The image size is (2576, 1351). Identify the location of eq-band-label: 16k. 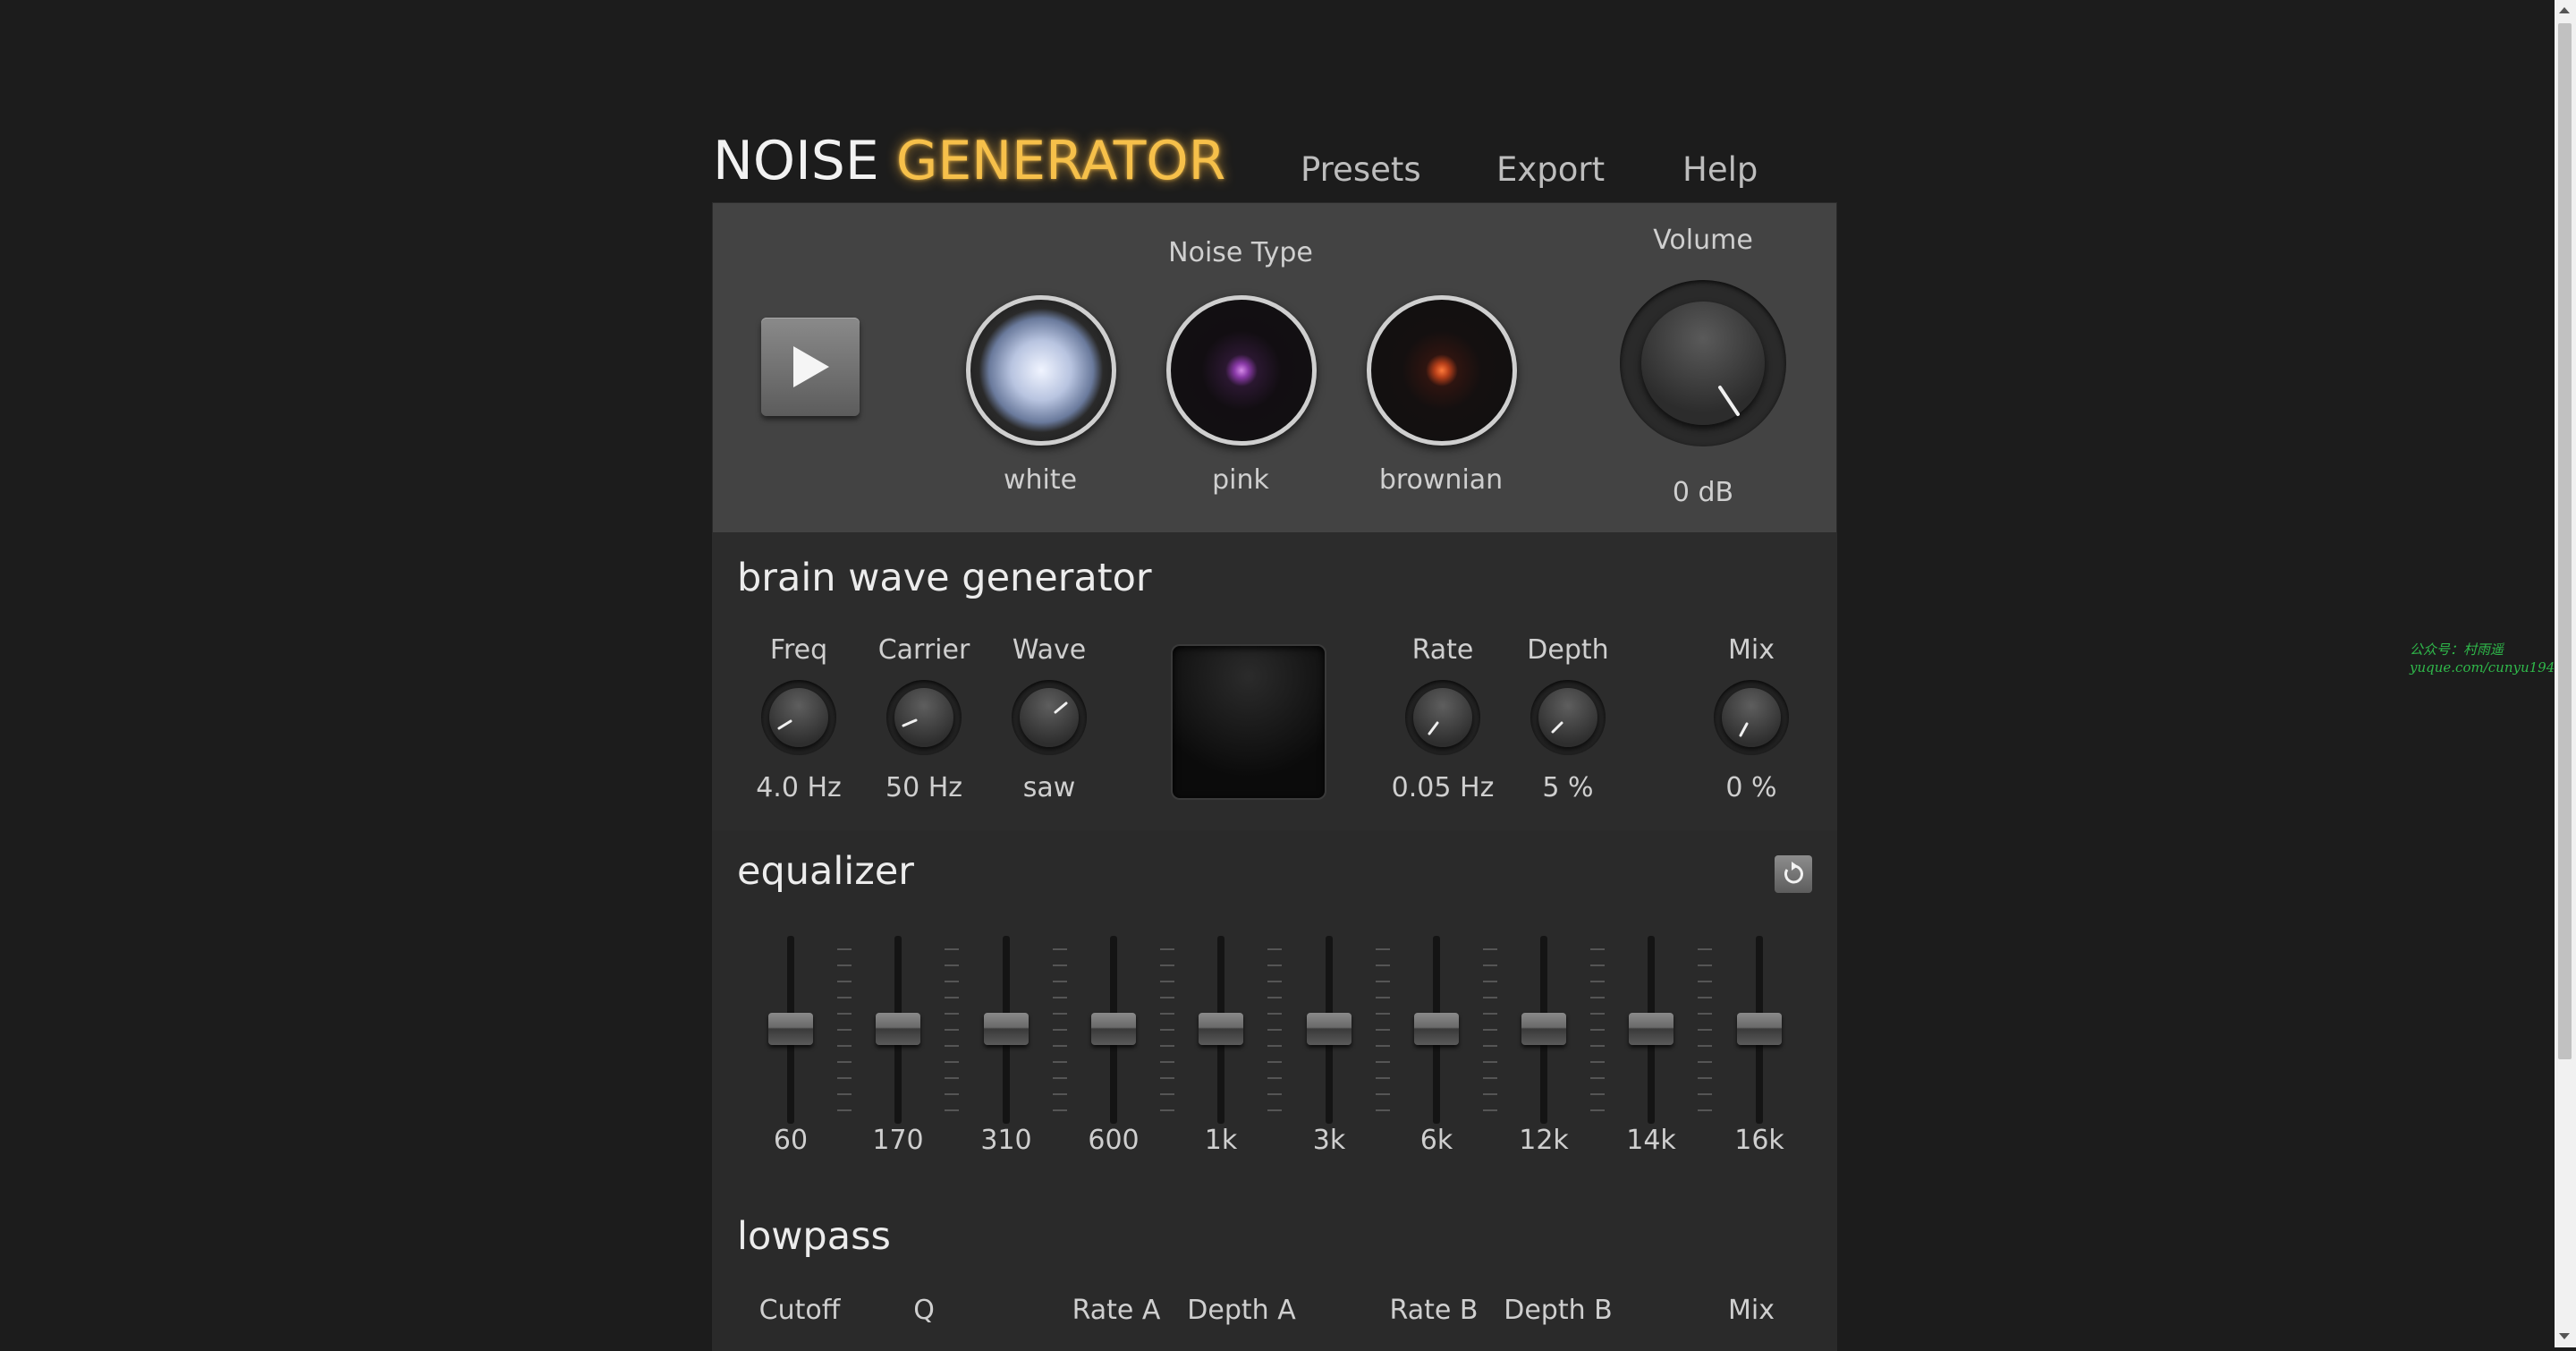
(1759, 1141).